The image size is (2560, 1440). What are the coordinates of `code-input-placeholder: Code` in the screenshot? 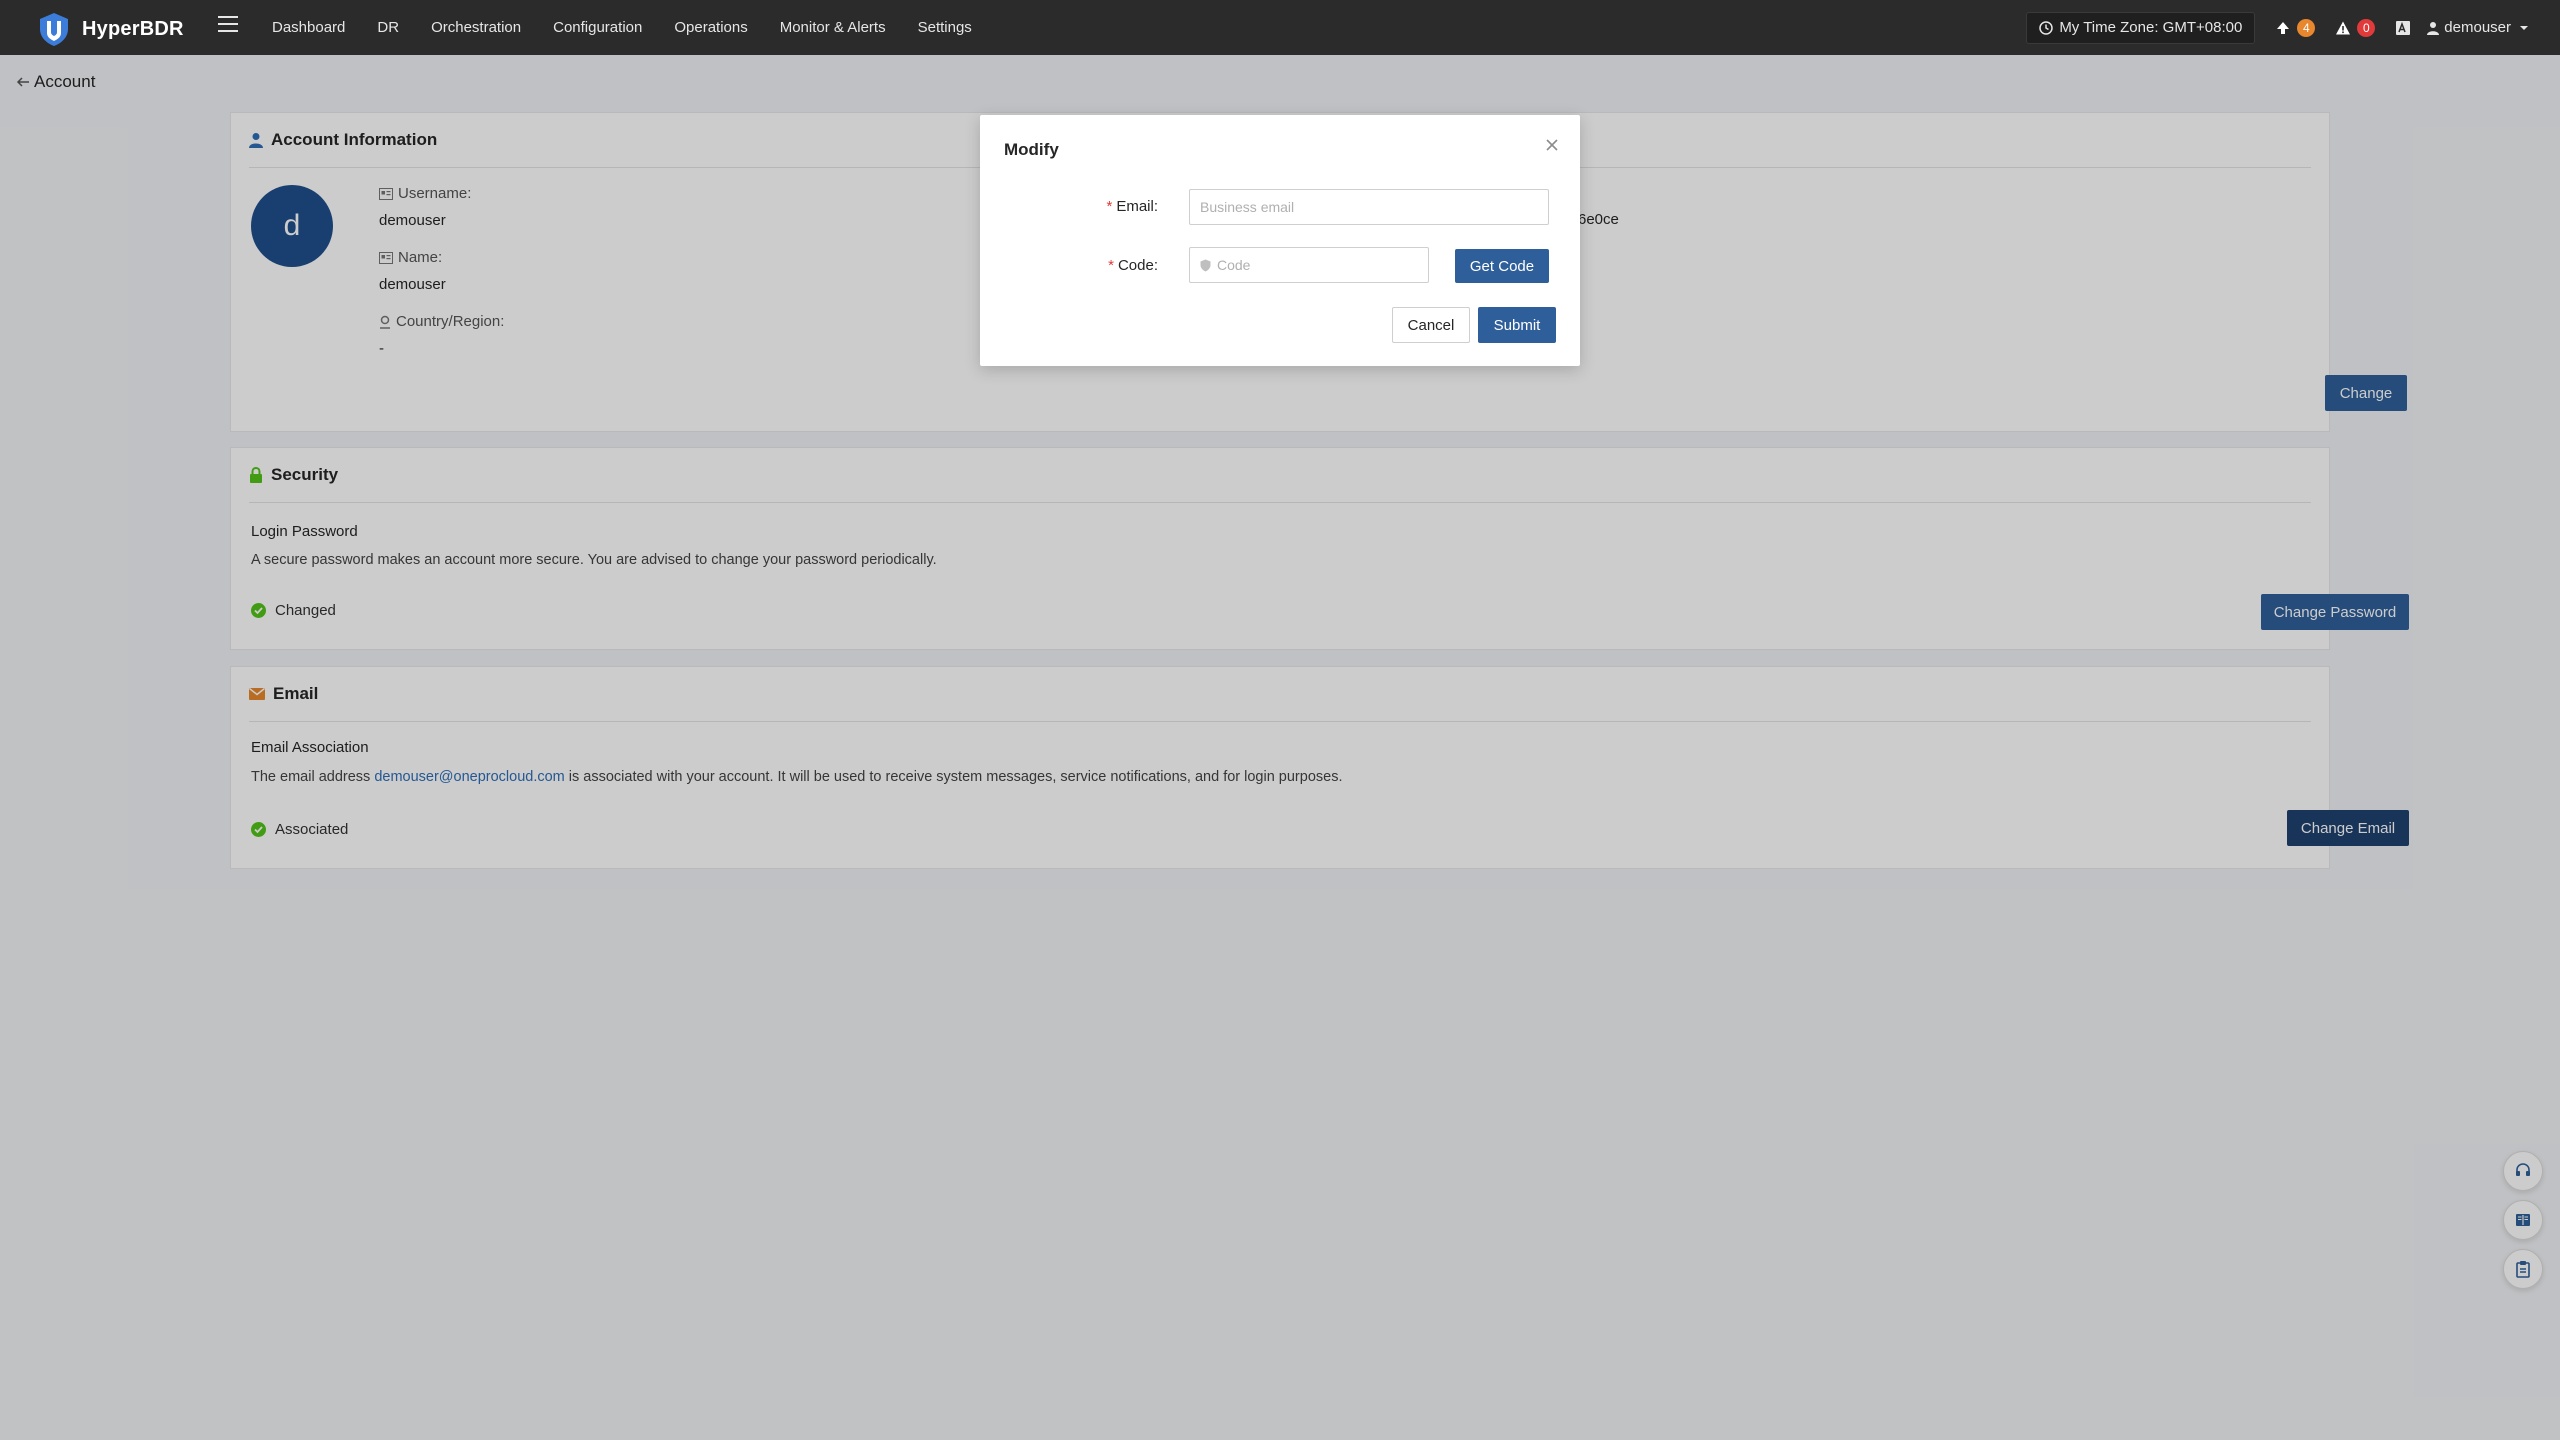 It's located at (1234, 265).